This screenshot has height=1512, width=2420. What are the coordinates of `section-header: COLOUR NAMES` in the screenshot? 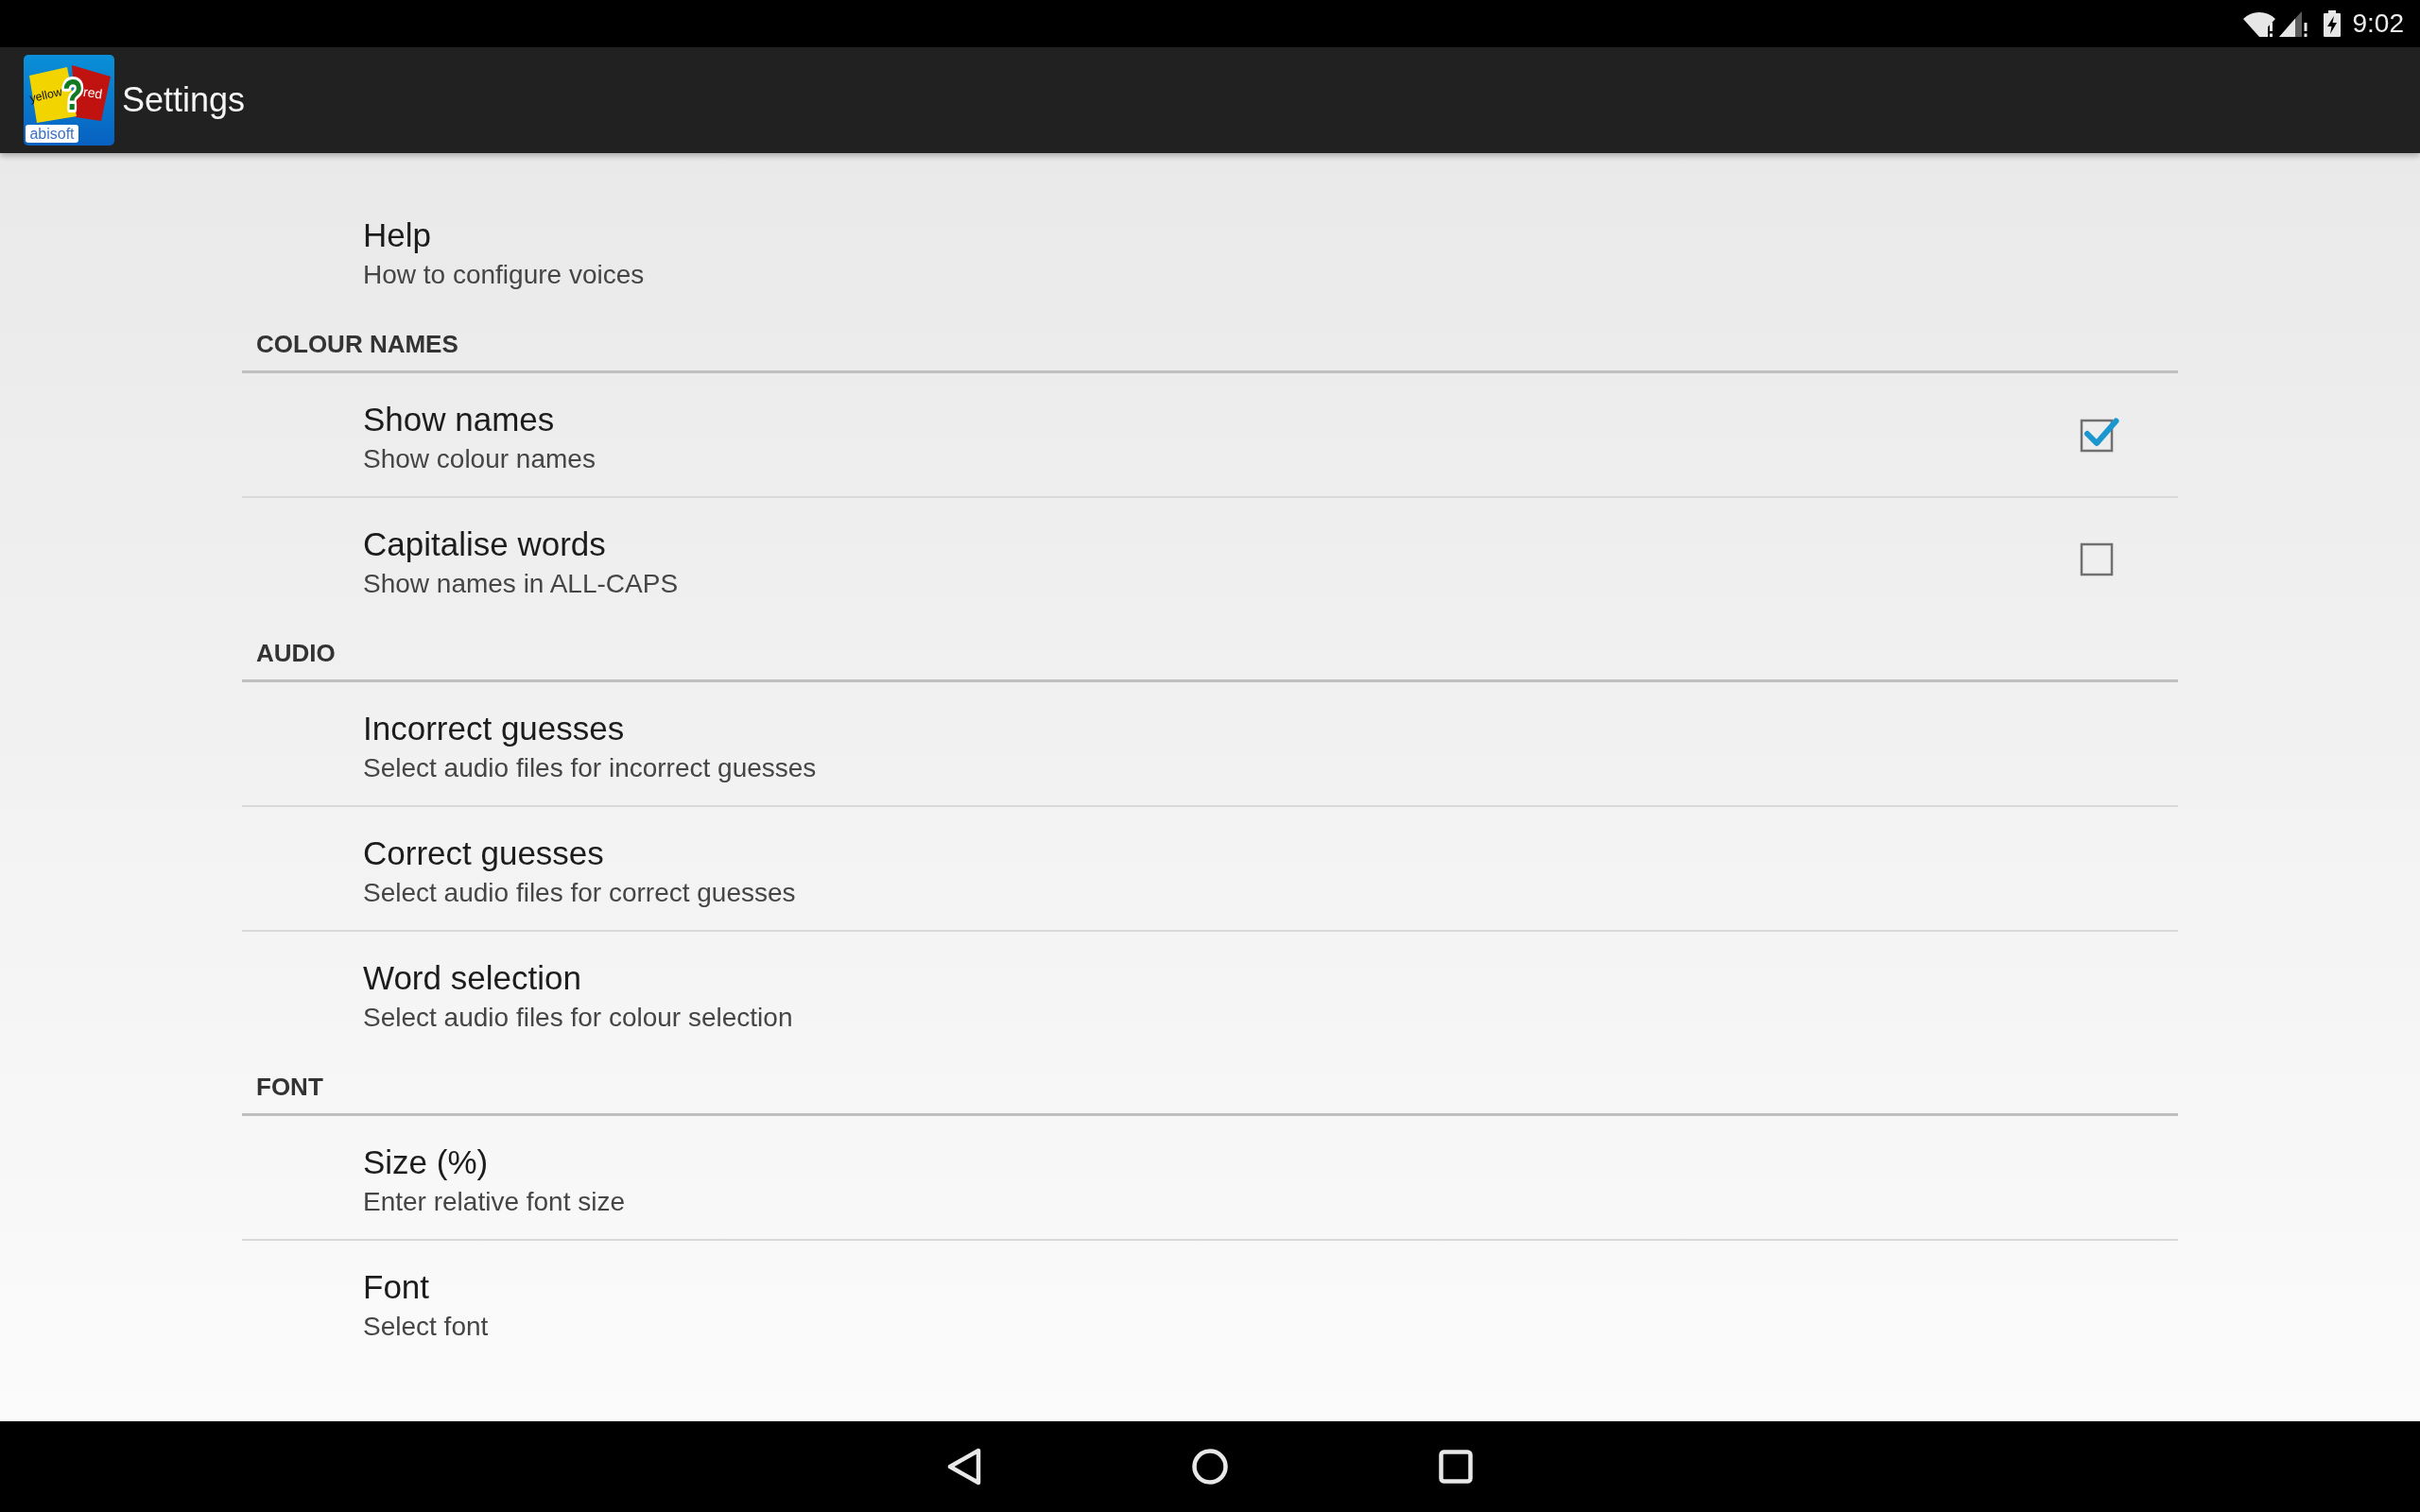 It's located at (357, 344).